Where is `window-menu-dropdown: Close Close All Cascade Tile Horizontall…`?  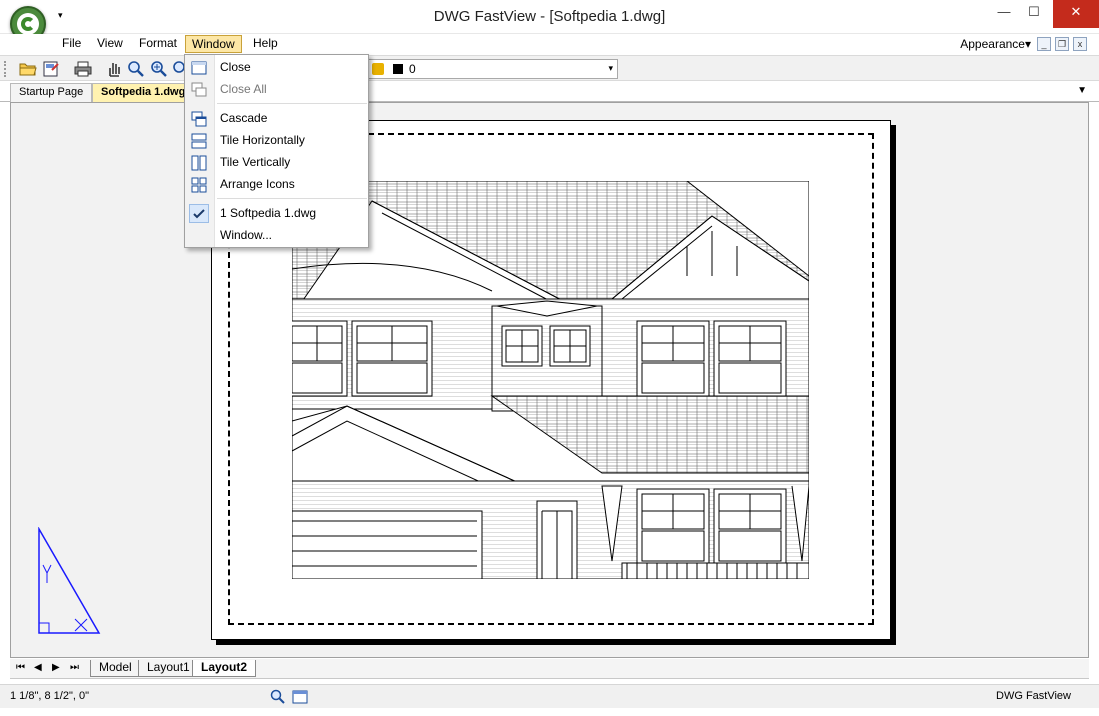
window-menu-dropdown: Close Close All Cascade Tile Horizontall… is located at coordinates (276, 151).